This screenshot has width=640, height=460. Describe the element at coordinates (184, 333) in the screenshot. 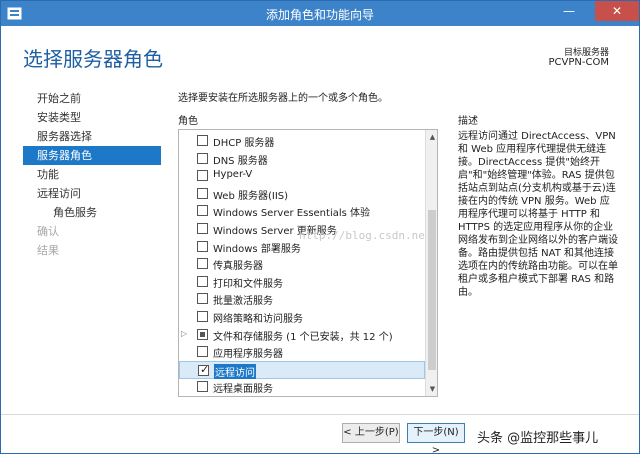

I see `expander-icon: ▷` at that location.